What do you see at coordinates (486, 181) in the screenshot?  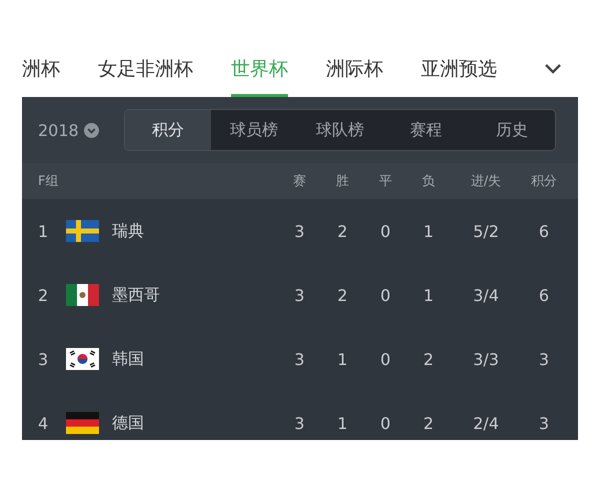 I see `column-header: 进/失` at bounding box center [486, 181].